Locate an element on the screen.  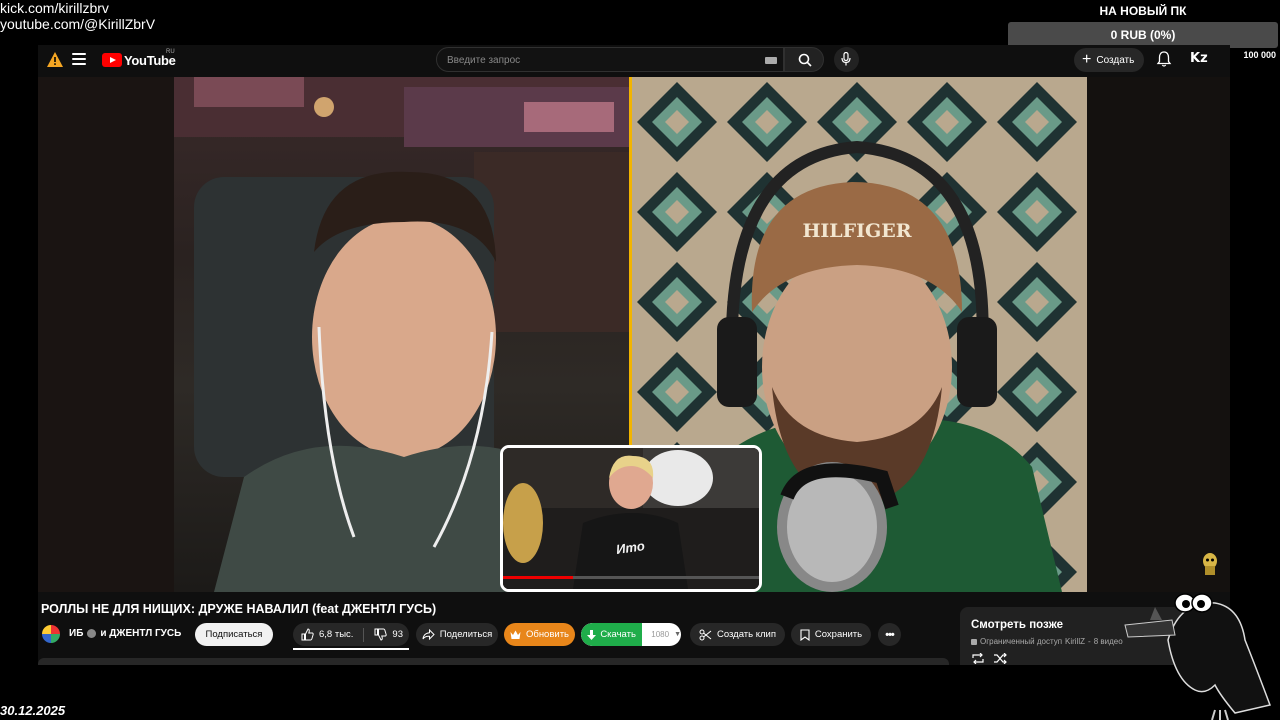
save-label: Сохранить is located at coordinates (838, 634).